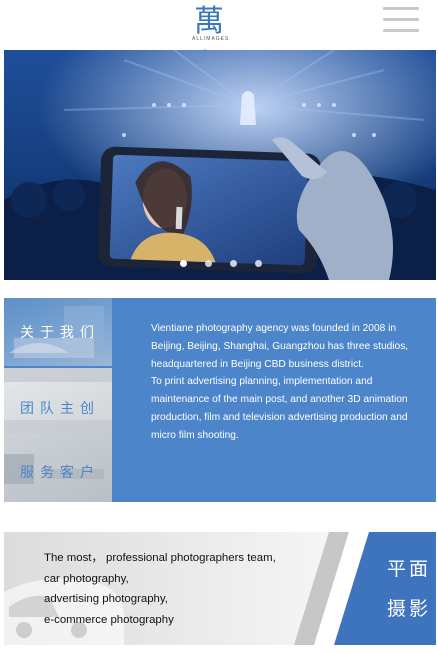 The width and height of the screenshot is (438, 653). I want to click on promo-title-line-1: 平面, so click(408, 569).